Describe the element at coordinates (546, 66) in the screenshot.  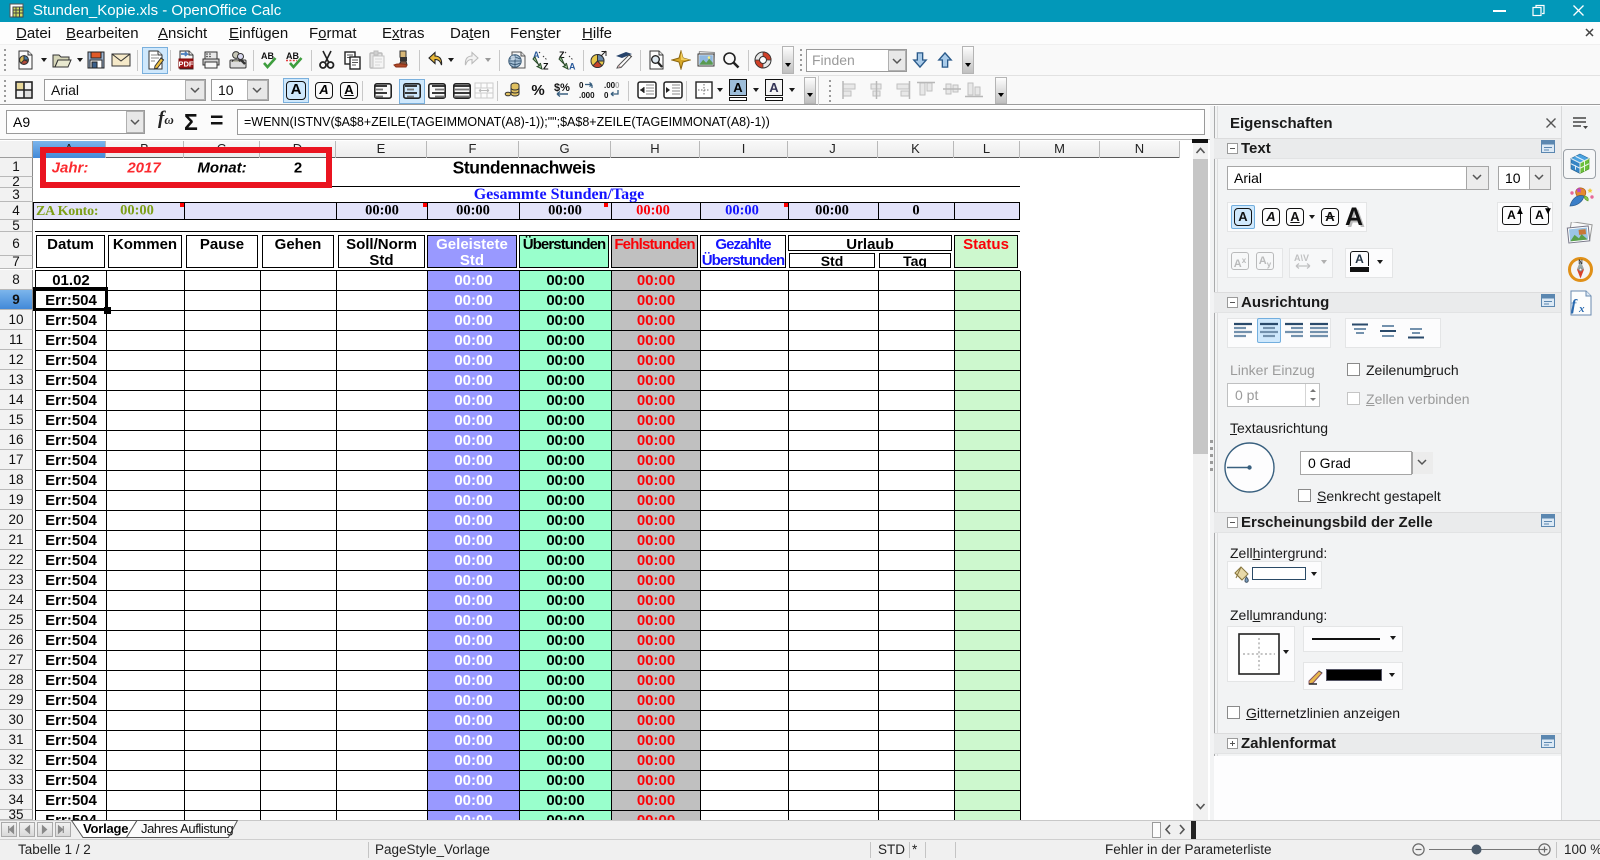
I see `svg-text: Z` at that location.